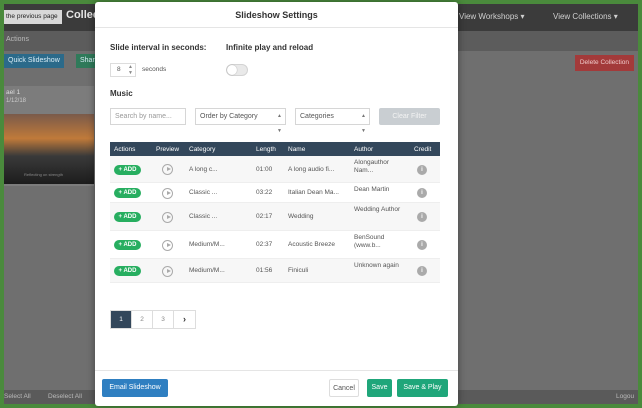  I want to click on track-length: 03:22, so click(264, 192).